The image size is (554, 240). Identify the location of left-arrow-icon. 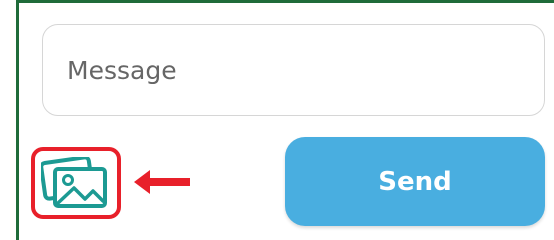
(162, 182).